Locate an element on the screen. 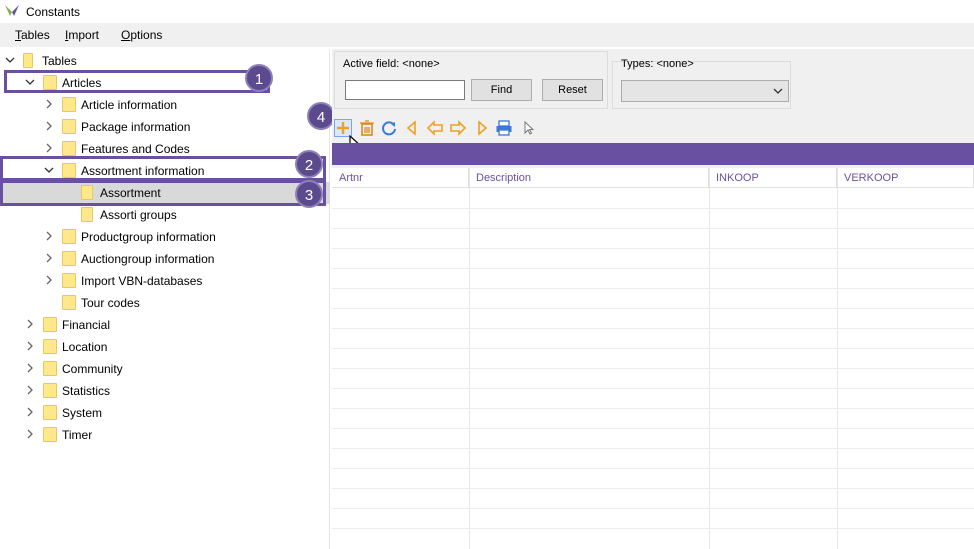 This screenshot has height=549, width=974. tree-item-label: Auctiongroup information is located at coordinates (148, 259).